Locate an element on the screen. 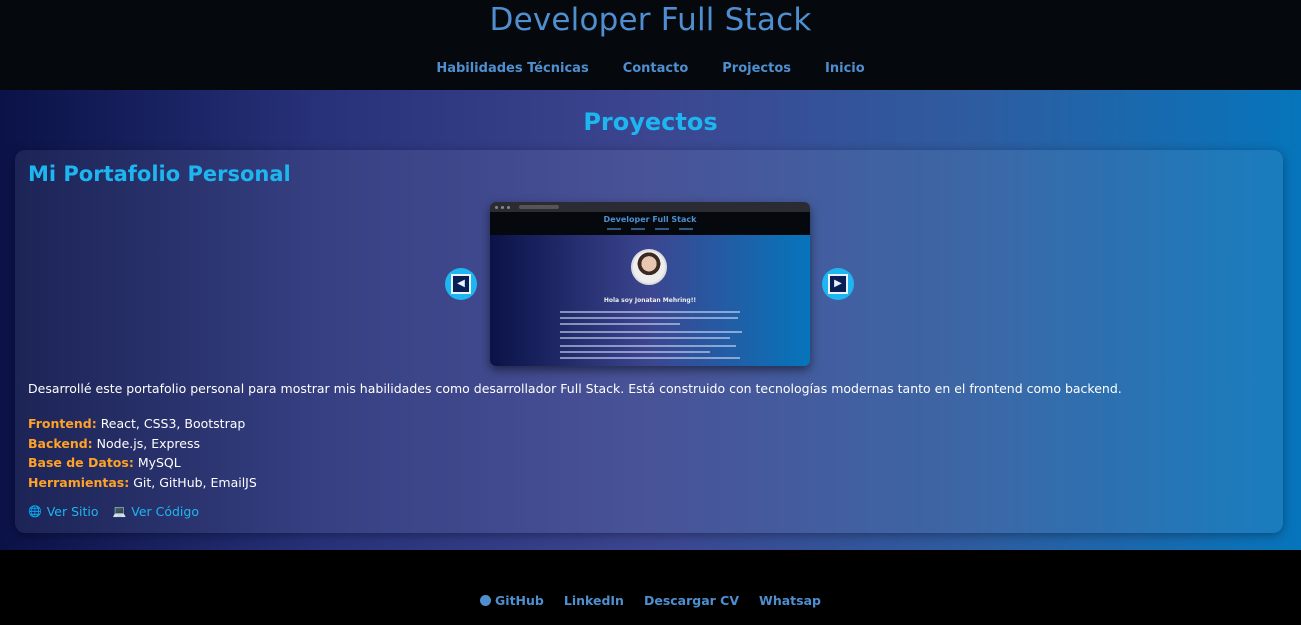 Image resolution: width=1301 pixels, height=625 pixels. arrow-right-icon: ▶ is located at coordinates (838, 284).